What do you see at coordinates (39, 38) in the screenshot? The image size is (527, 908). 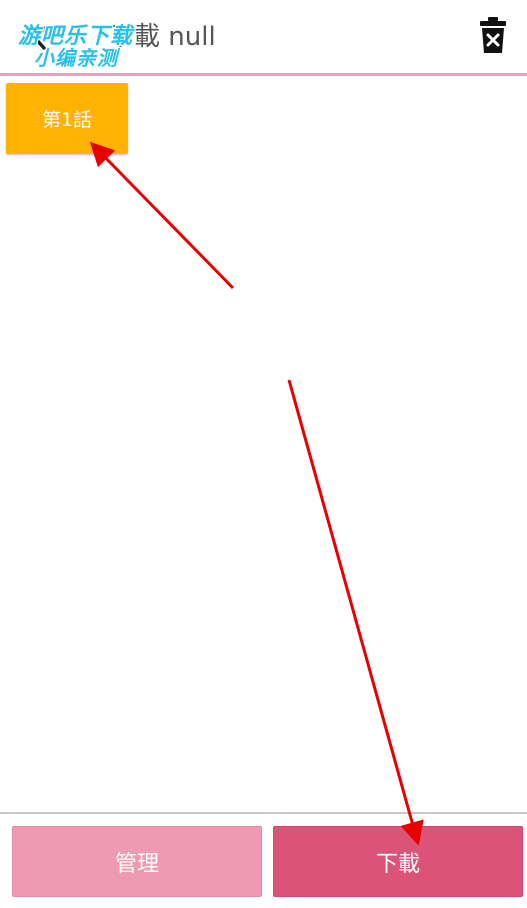 I see `back-arrow-icon` at bounding box center [39, 38].